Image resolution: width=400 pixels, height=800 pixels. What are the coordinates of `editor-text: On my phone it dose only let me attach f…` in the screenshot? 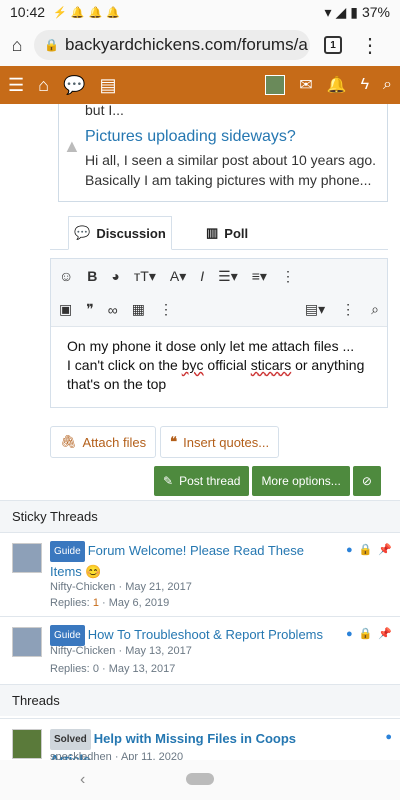 It's located at (222, 365).